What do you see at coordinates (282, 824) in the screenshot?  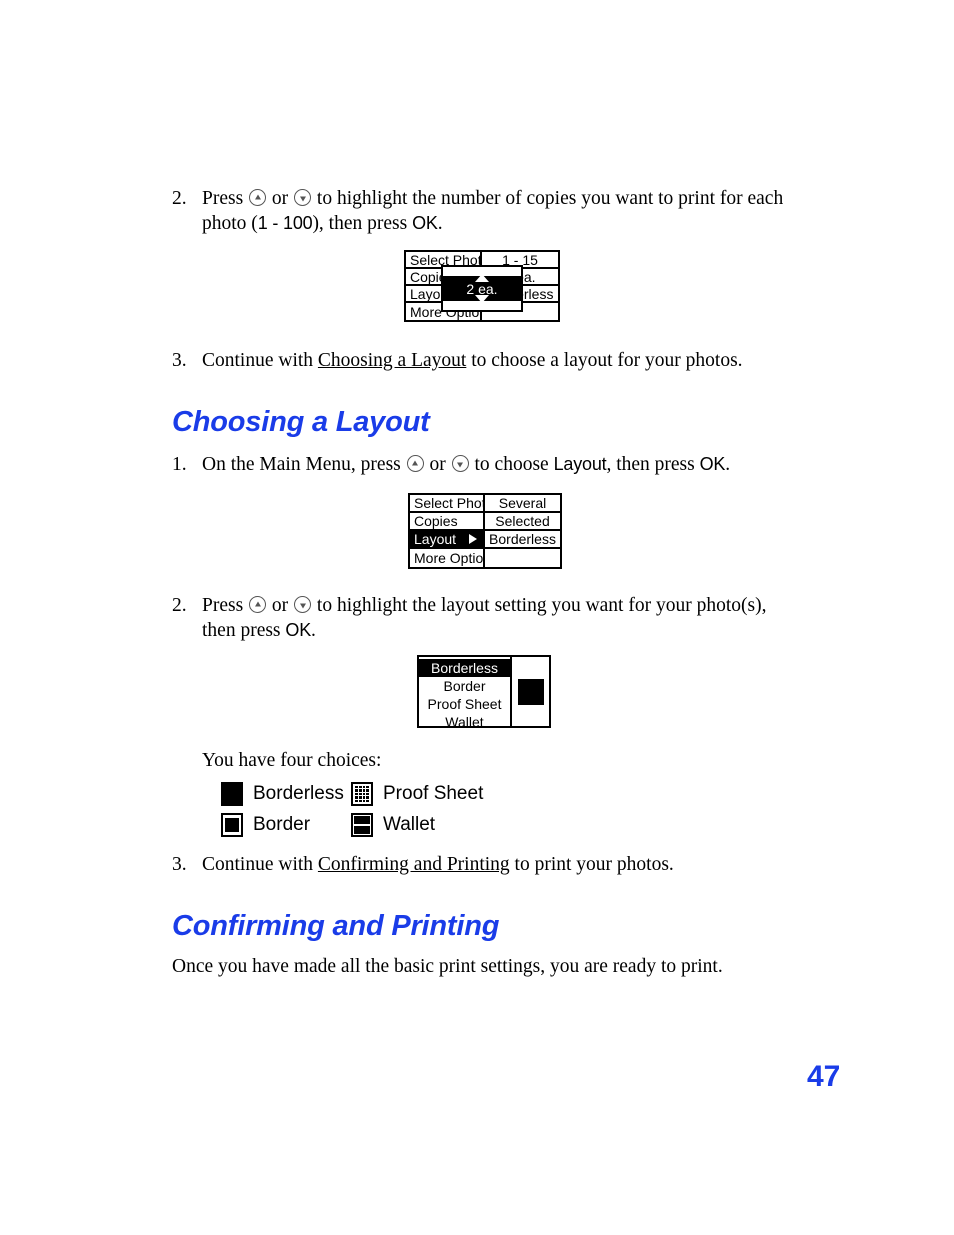 I see `legend-label: Border` at bounding box center [282, 824].